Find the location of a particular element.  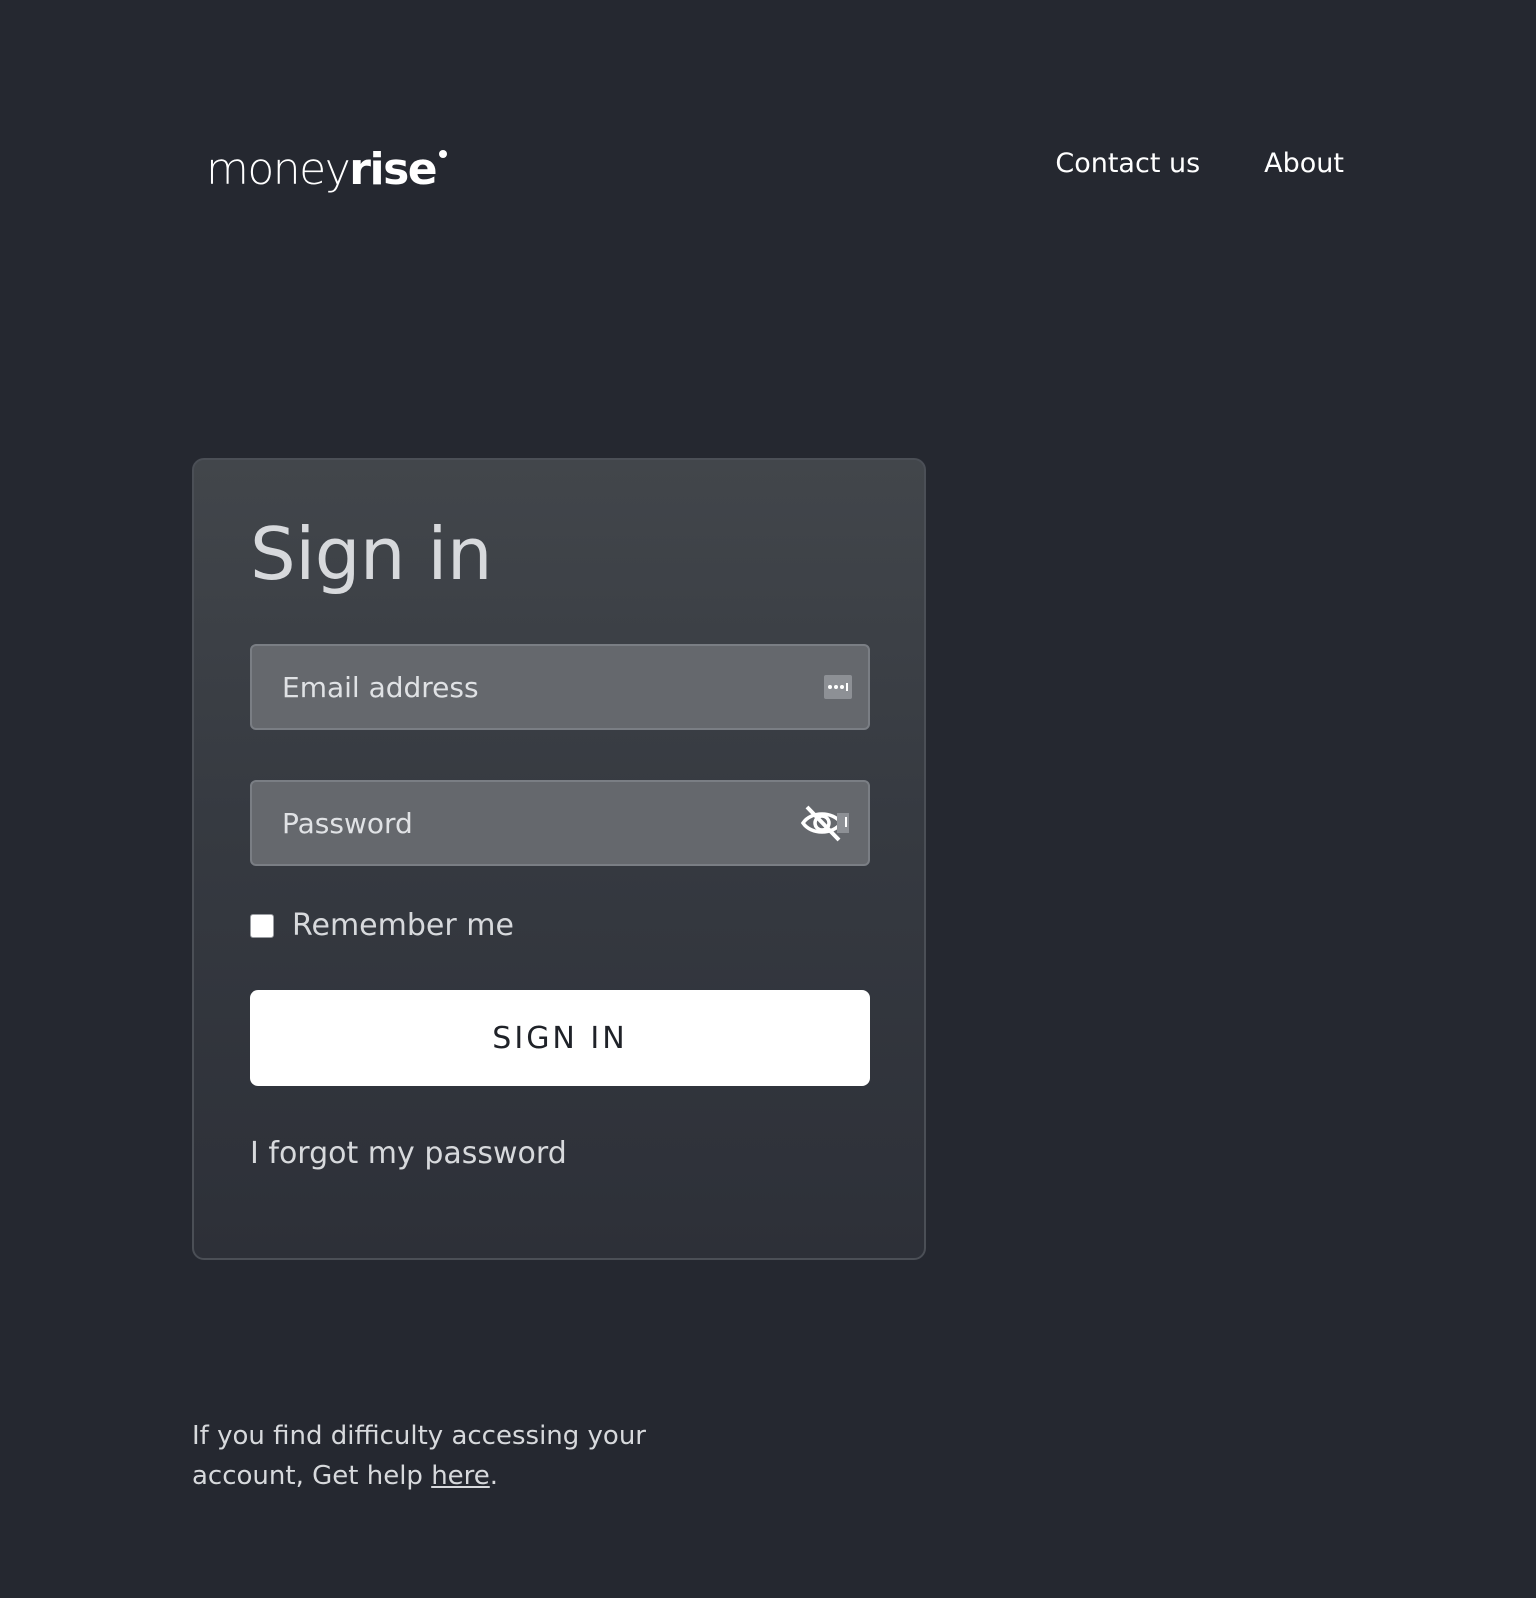

nav-about-link: About is located at coordinates (1304, 163).